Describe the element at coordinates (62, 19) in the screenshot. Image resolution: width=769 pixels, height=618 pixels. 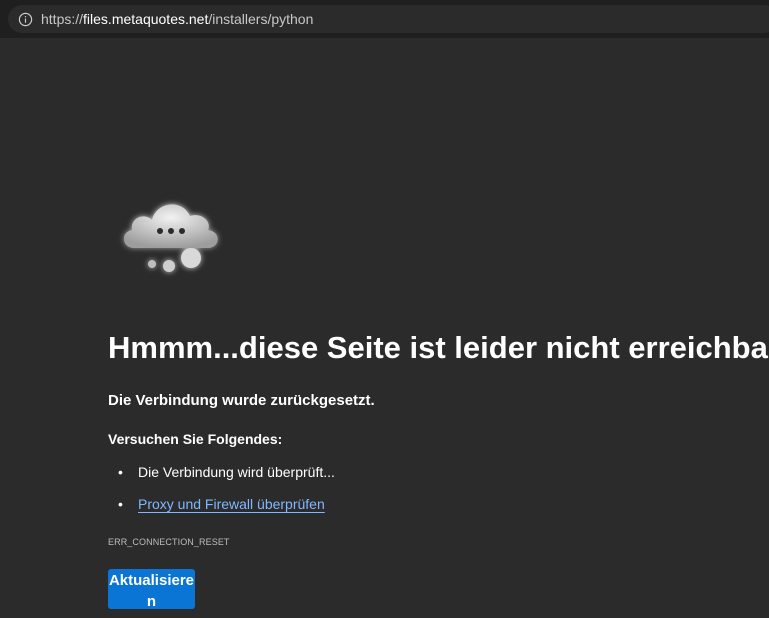
I see `url-prefix: https://` at that location.